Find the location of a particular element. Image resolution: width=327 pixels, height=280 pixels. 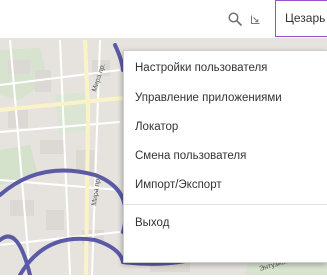

menu-item-user-settings: Настройки пользователя is located at coordinates (225, 67).